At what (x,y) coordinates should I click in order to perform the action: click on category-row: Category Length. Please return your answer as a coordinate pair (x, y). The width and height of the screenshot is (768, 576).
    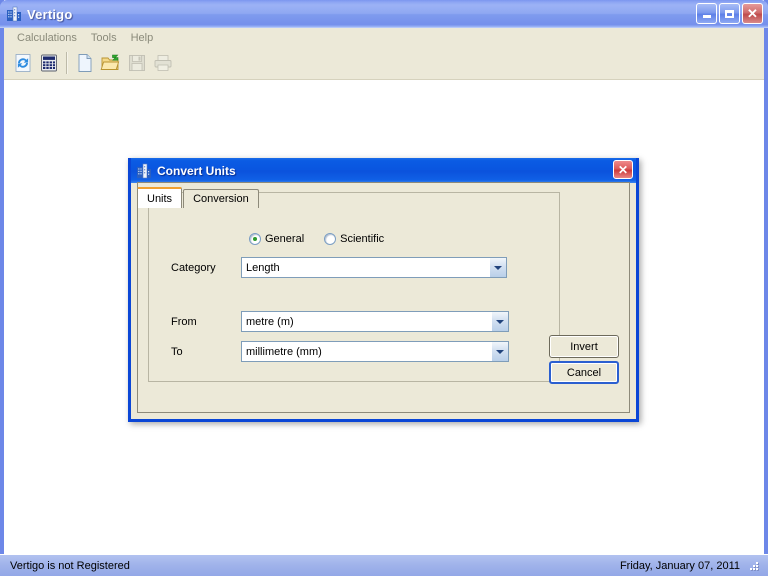
    Looking at the image, I should click on (356, 267).